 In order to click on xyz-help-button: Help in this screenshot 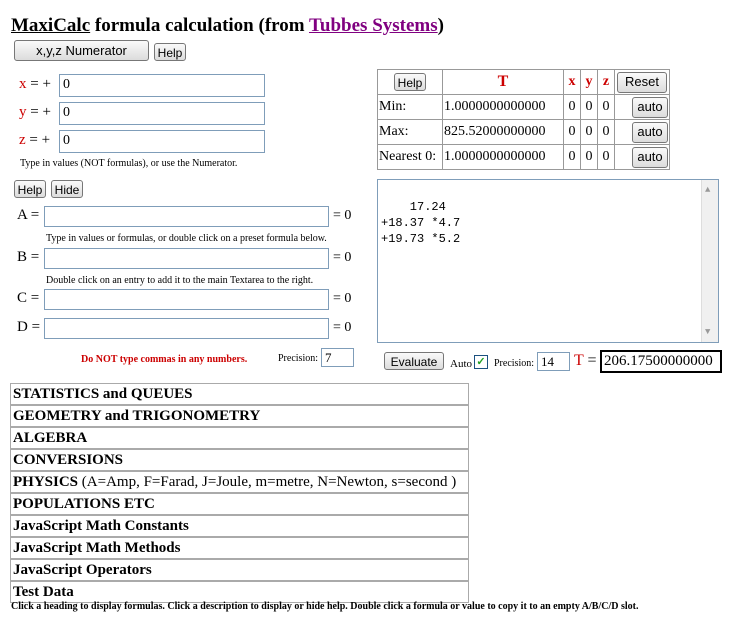, I will do `click(170, 52)`.